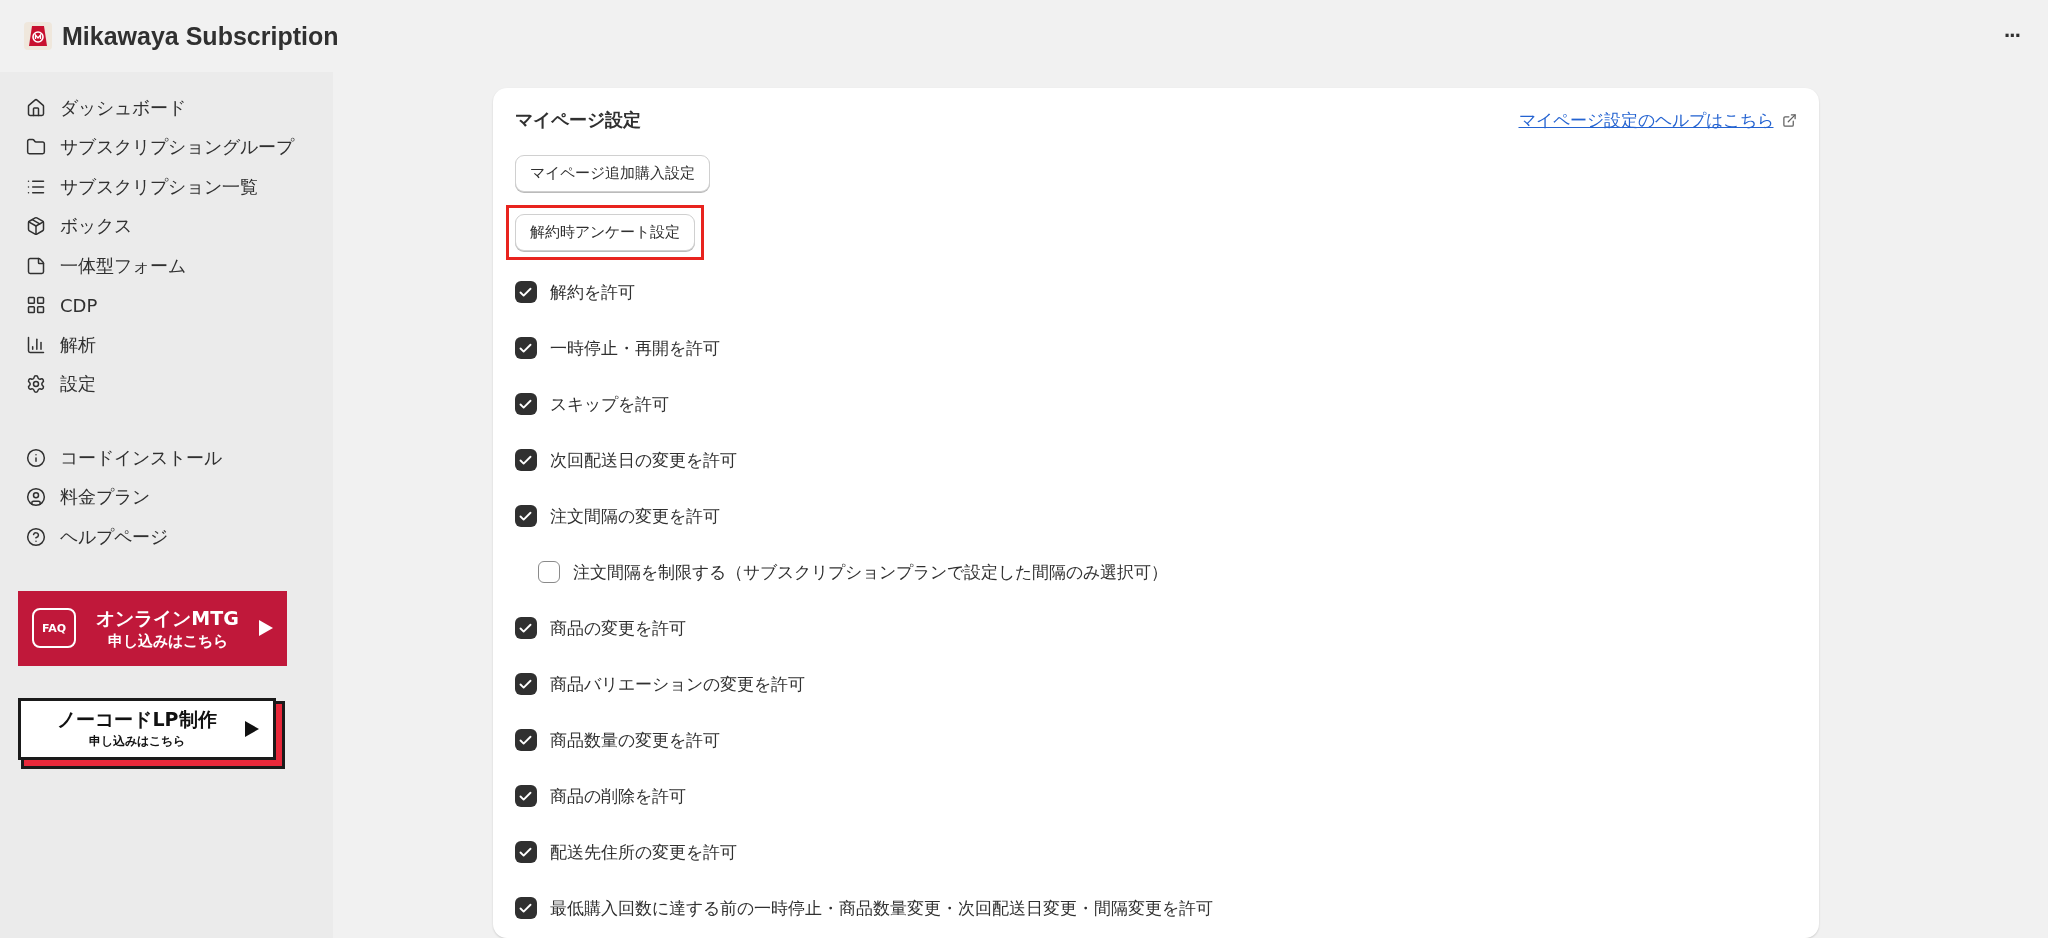 This screenshot has height=938, width=2048. Describe the element at coordinates (200, 36) in the screenshot. I see `app-title: Mikawaya Subscription` at that location.